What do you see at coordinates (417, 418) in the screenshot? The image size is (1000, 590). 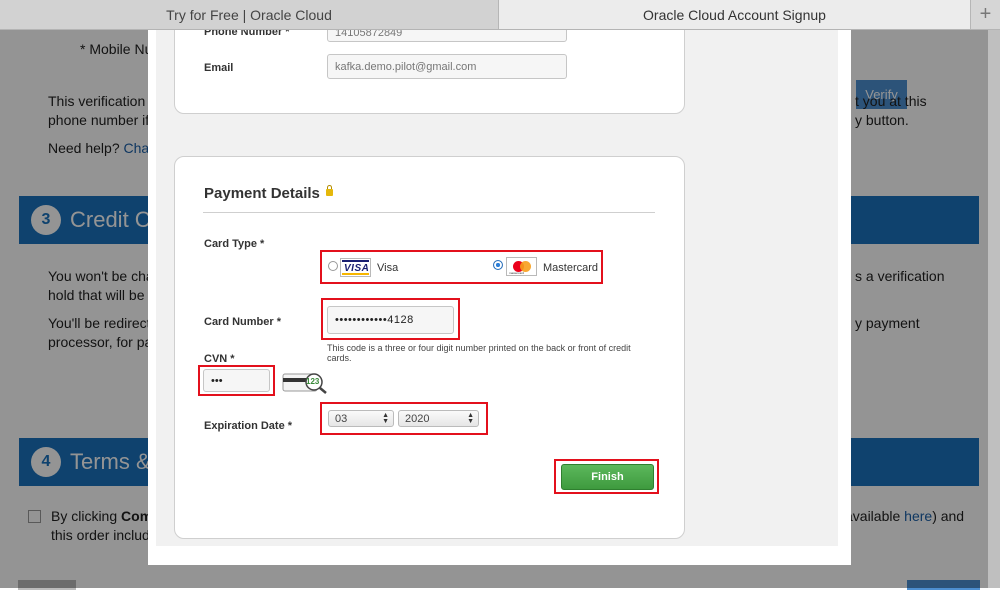 I see `expiration-year-value: 2020` at bounding box center [417, 418].